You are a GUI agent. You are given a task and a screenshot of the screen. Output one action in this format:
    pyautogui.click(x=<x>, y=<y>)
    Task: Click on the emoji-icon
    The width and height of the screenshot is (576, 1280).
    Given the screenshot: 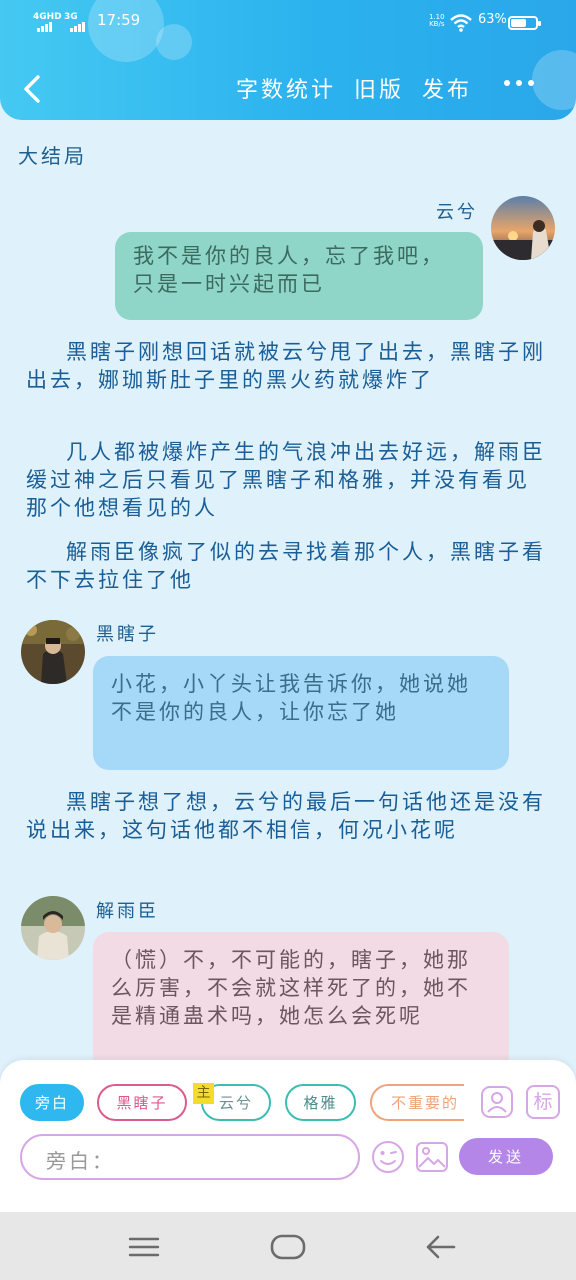 What is the action you would take?
    pyautogui.click(x=388, y=1157)
    